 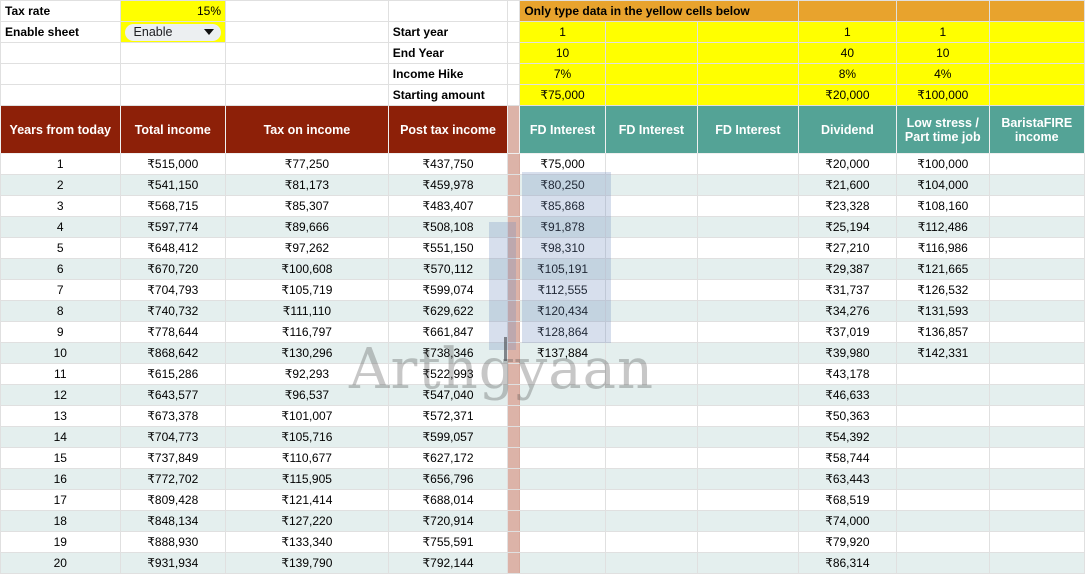 I want to click on cell-post-tax-income: ₹627,172, so click(x=448, y=458).